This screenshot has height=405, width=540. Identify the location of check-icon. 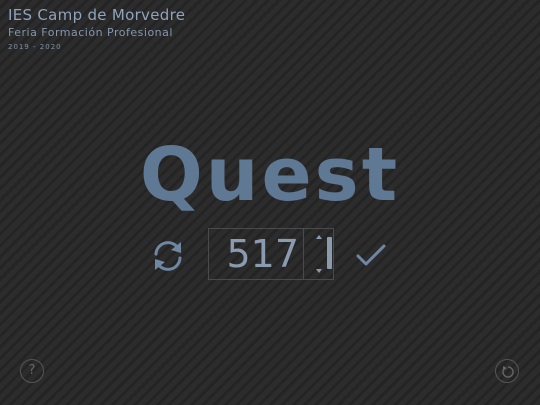
(371, 255).